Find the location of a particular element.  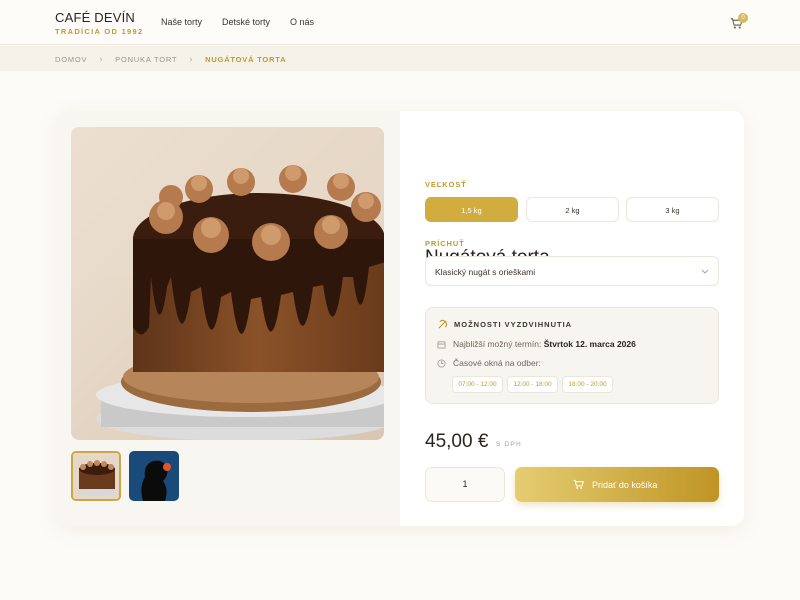

breadcrumb-cake-menu: PONUKA TORT is located at coordinates (146, 59).